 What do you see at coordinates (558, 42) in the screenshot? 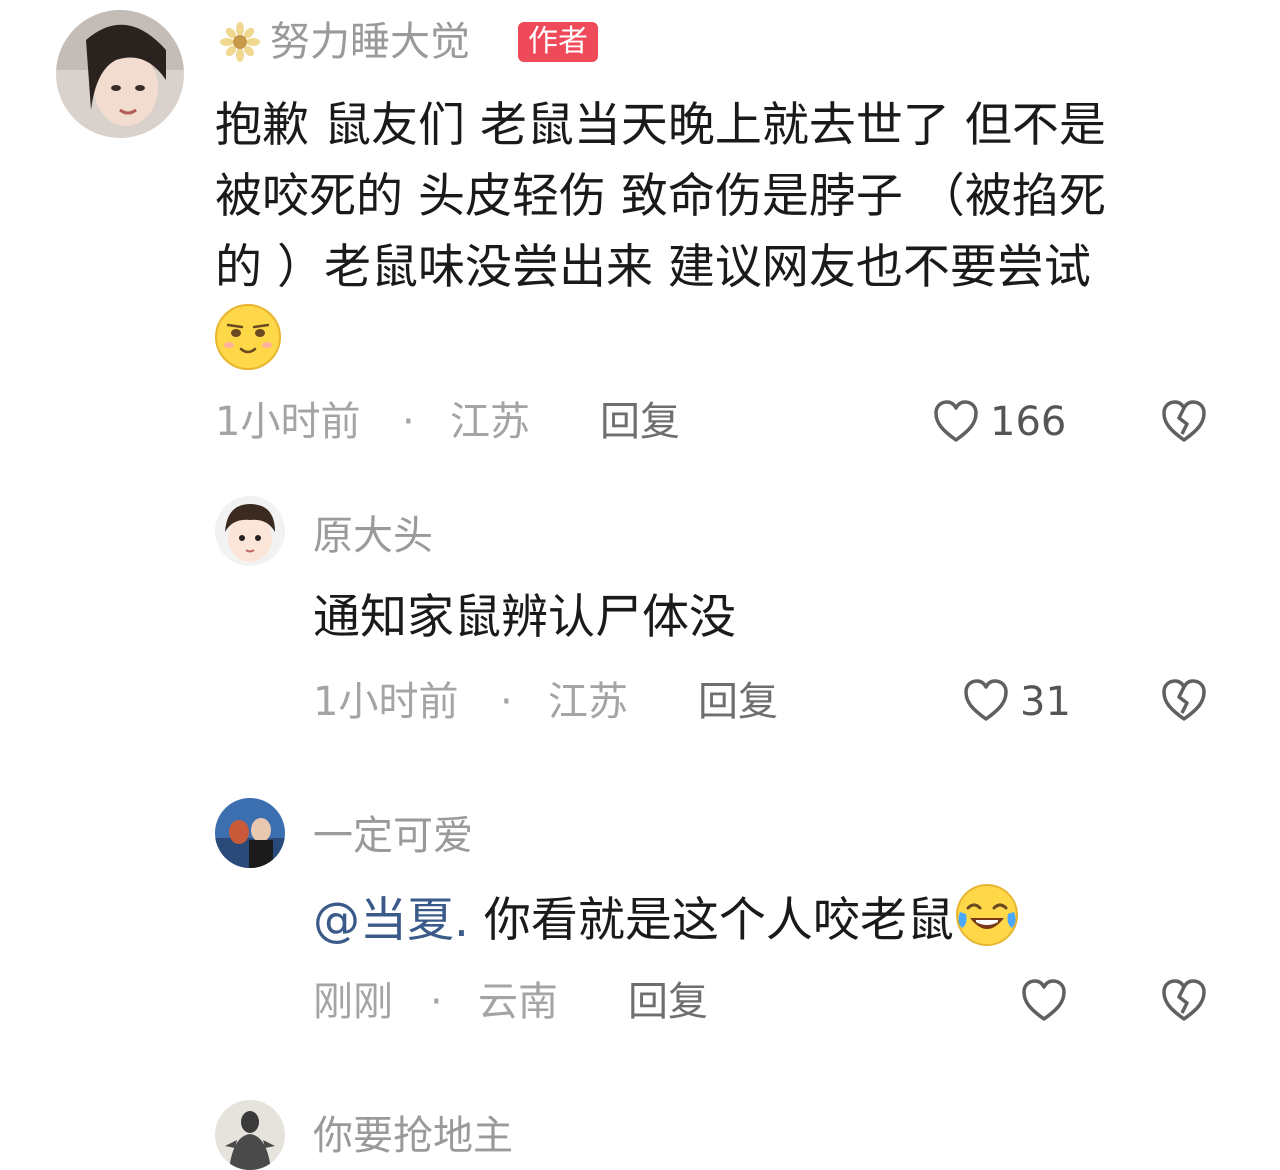
I see `author-badge: 作者` at bounding box center [558, 42].